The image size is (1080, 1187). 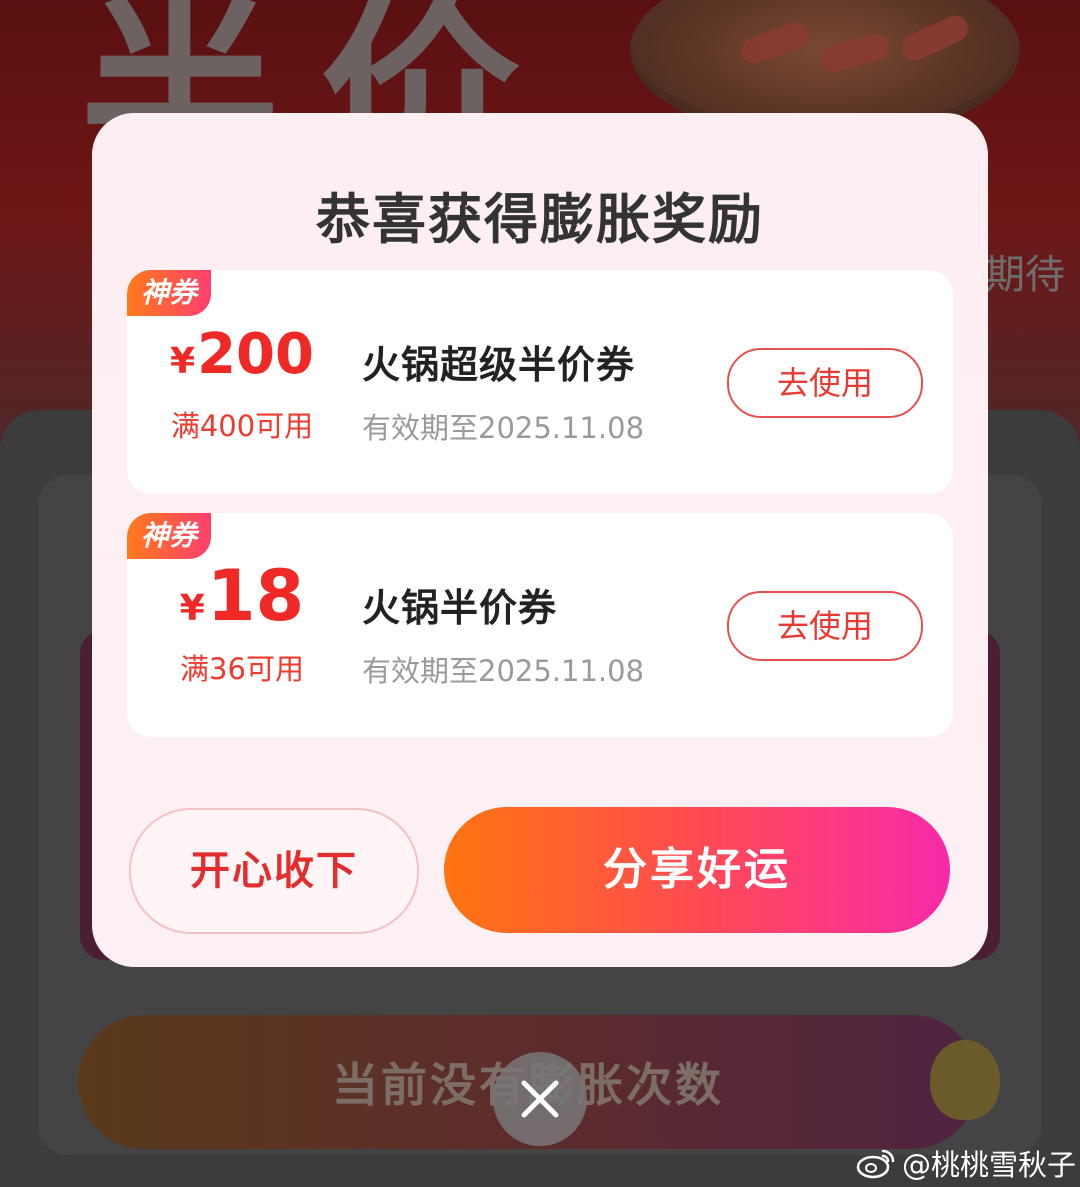 I want to click on close-button, so click(x=540, y=1099).